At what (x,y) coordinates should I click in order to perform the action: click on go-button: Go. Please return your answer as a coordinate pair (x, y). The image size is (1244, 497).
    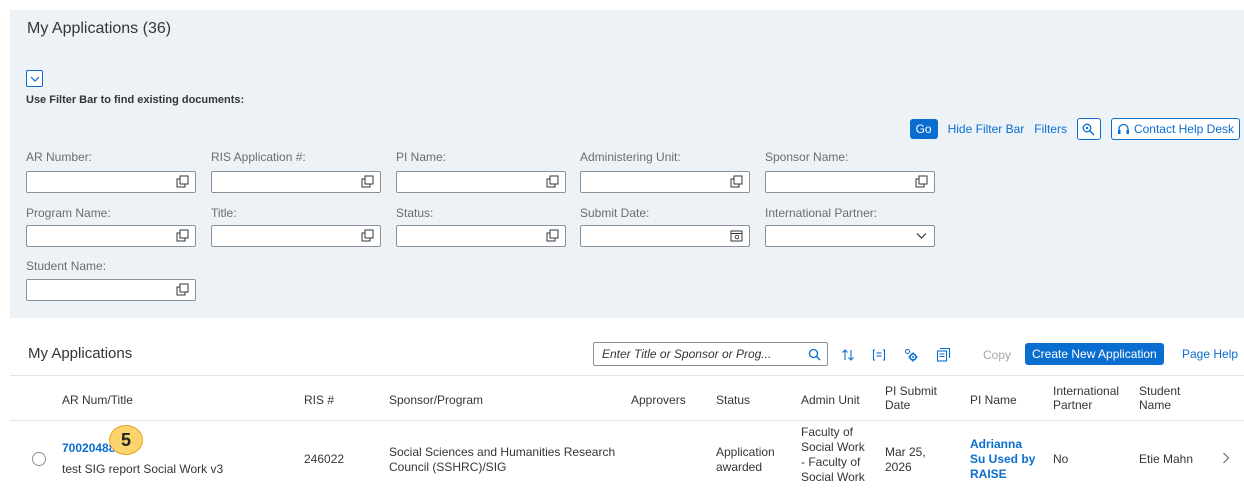
    Looking at the image, I should click on (923, 129).